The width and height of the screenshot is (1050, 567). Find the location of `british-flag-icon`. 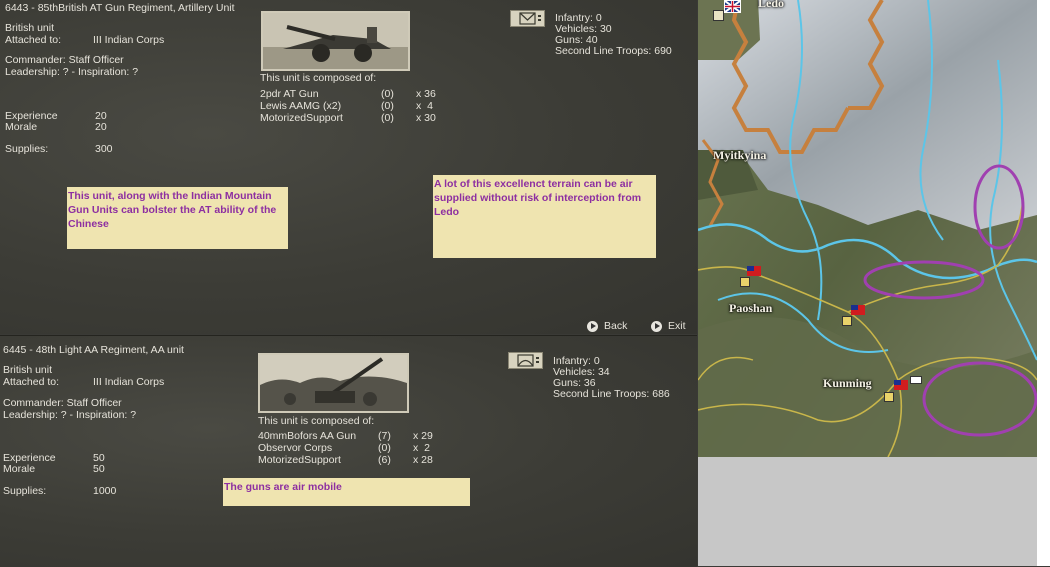

british-flag-icon is located at coordinates (732, 6).